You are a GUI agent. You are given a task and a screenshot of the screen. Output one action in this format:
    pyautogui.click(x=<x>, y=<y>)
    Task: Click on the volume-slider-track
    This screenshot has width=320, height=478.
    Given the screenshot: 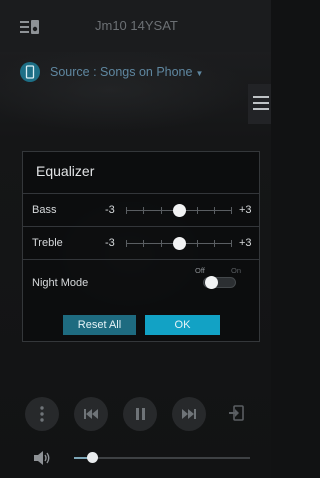 What is the action you would take?
    pyautogui.click(x=162, y=457)
    